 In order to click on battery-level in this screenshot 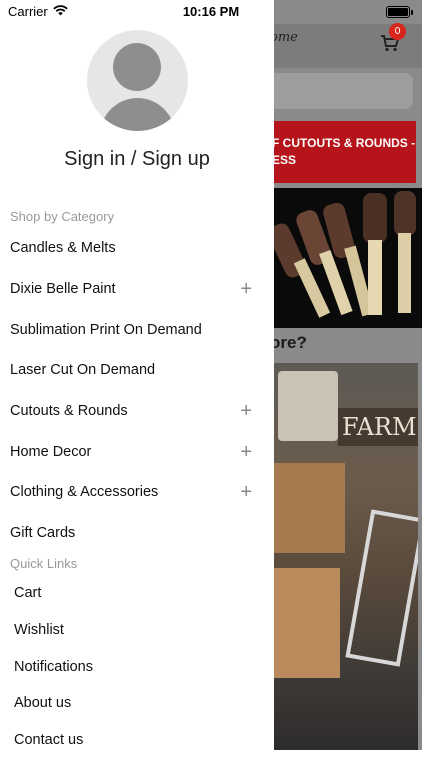, I will do `click(398, 12)`.